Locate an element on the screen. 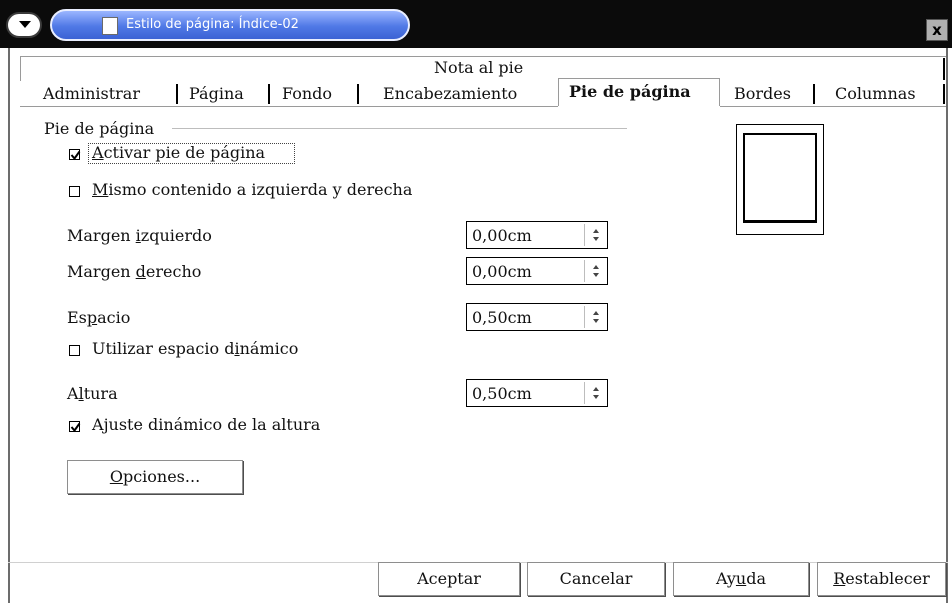 The image size is (952, 603). cancelar-button: Cancelar is located at coordinates (596, 579).